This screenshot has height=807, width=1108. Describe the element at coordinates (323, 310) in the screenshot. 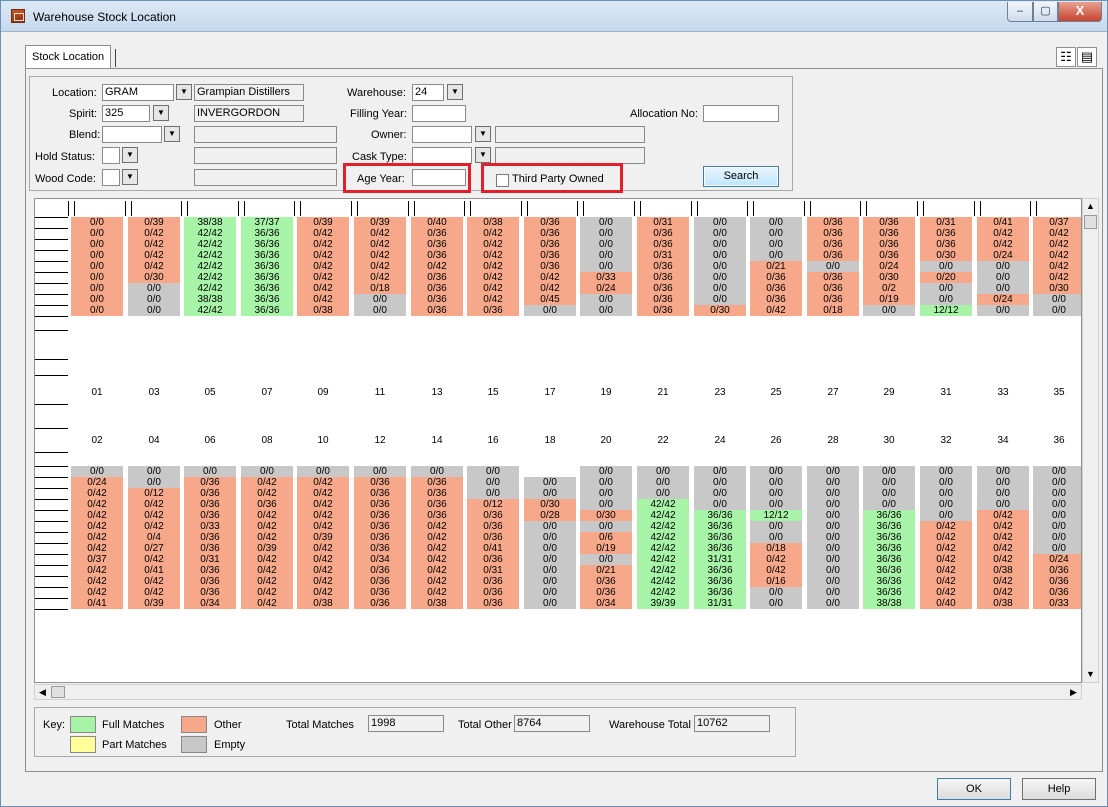

I see `bay-cell: 0/38` at that location.